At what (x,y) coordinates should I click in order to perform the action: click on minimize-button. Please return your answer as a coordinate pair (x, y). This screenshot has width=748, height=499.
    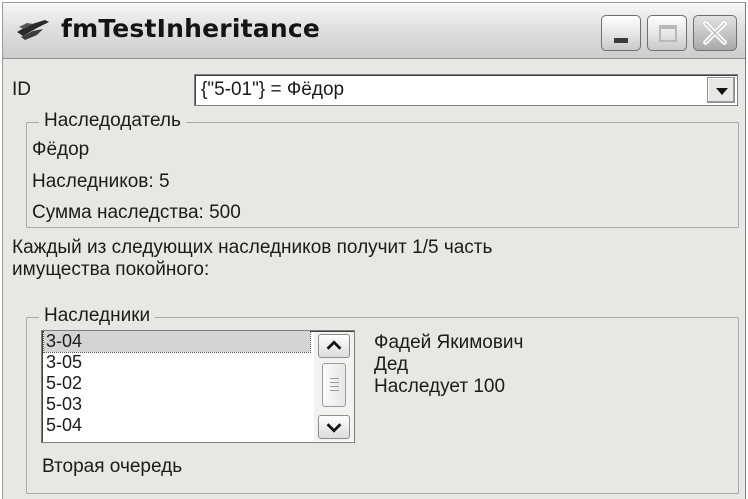
    Looking at the image, I should click on (621, 33).